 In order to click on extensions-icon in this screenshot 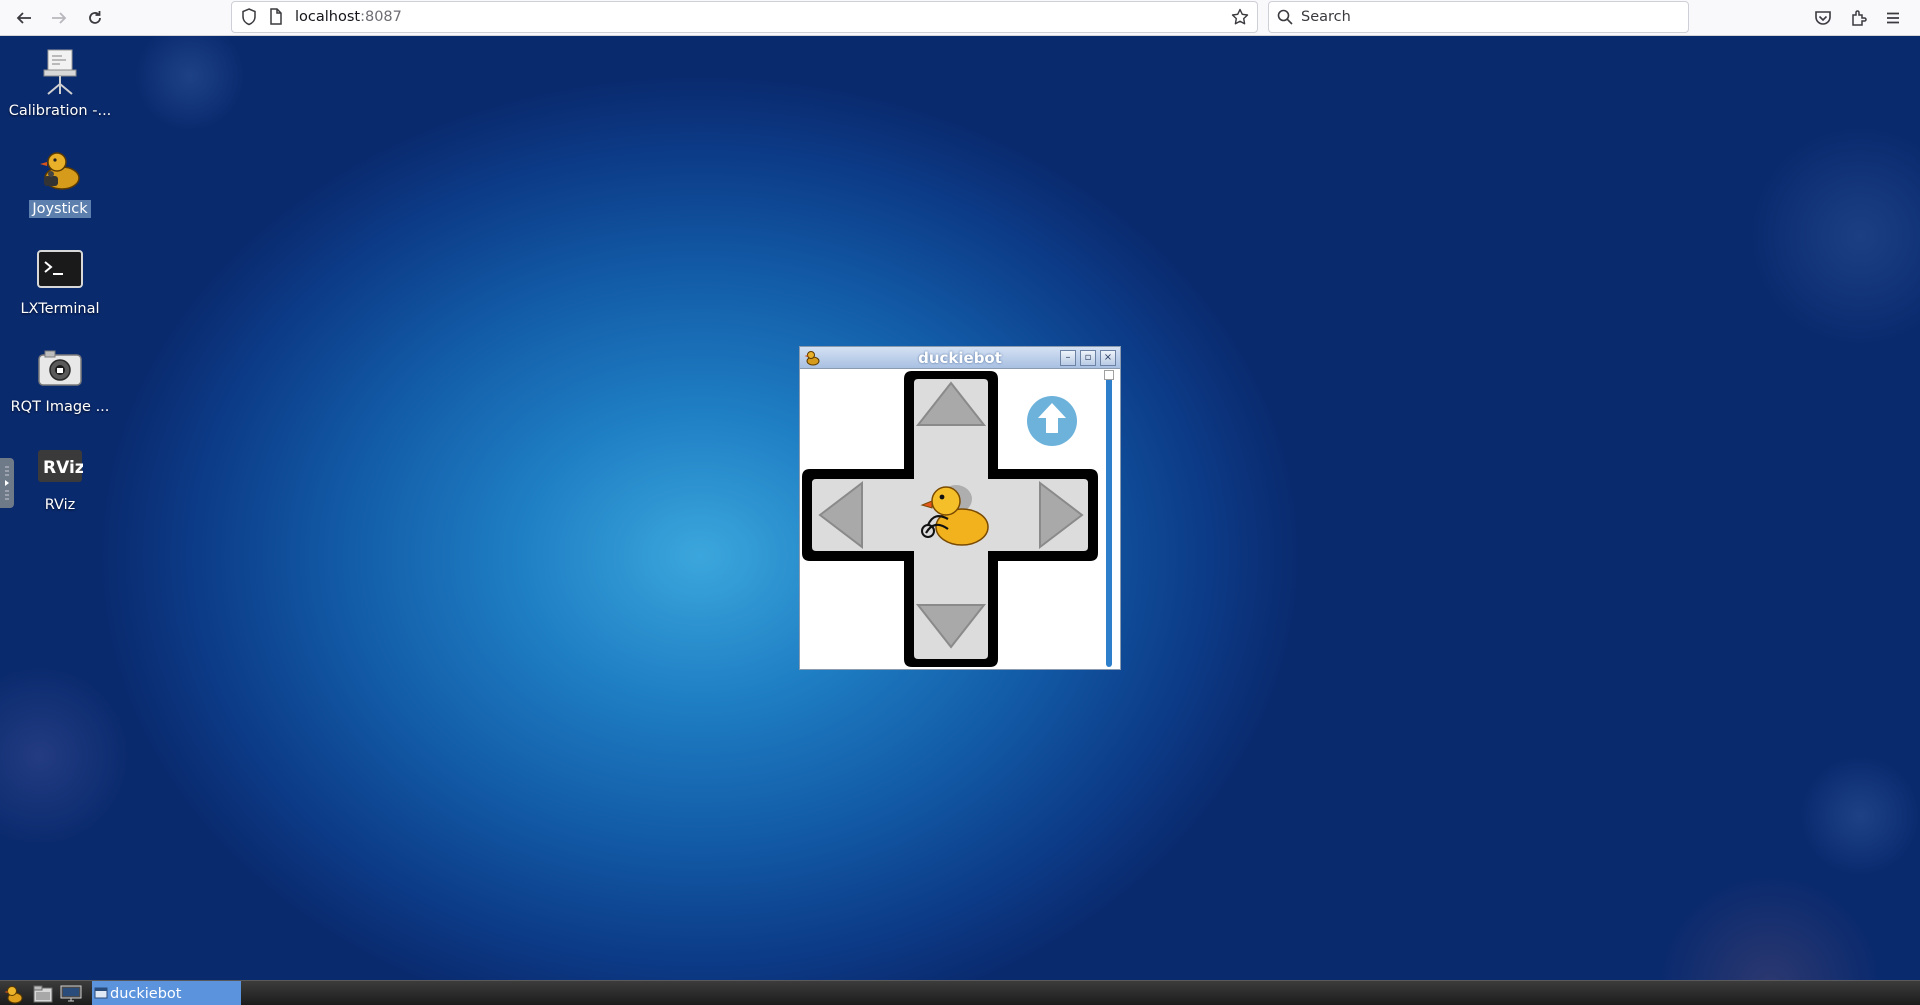, I will do `click(1859, 18)`.